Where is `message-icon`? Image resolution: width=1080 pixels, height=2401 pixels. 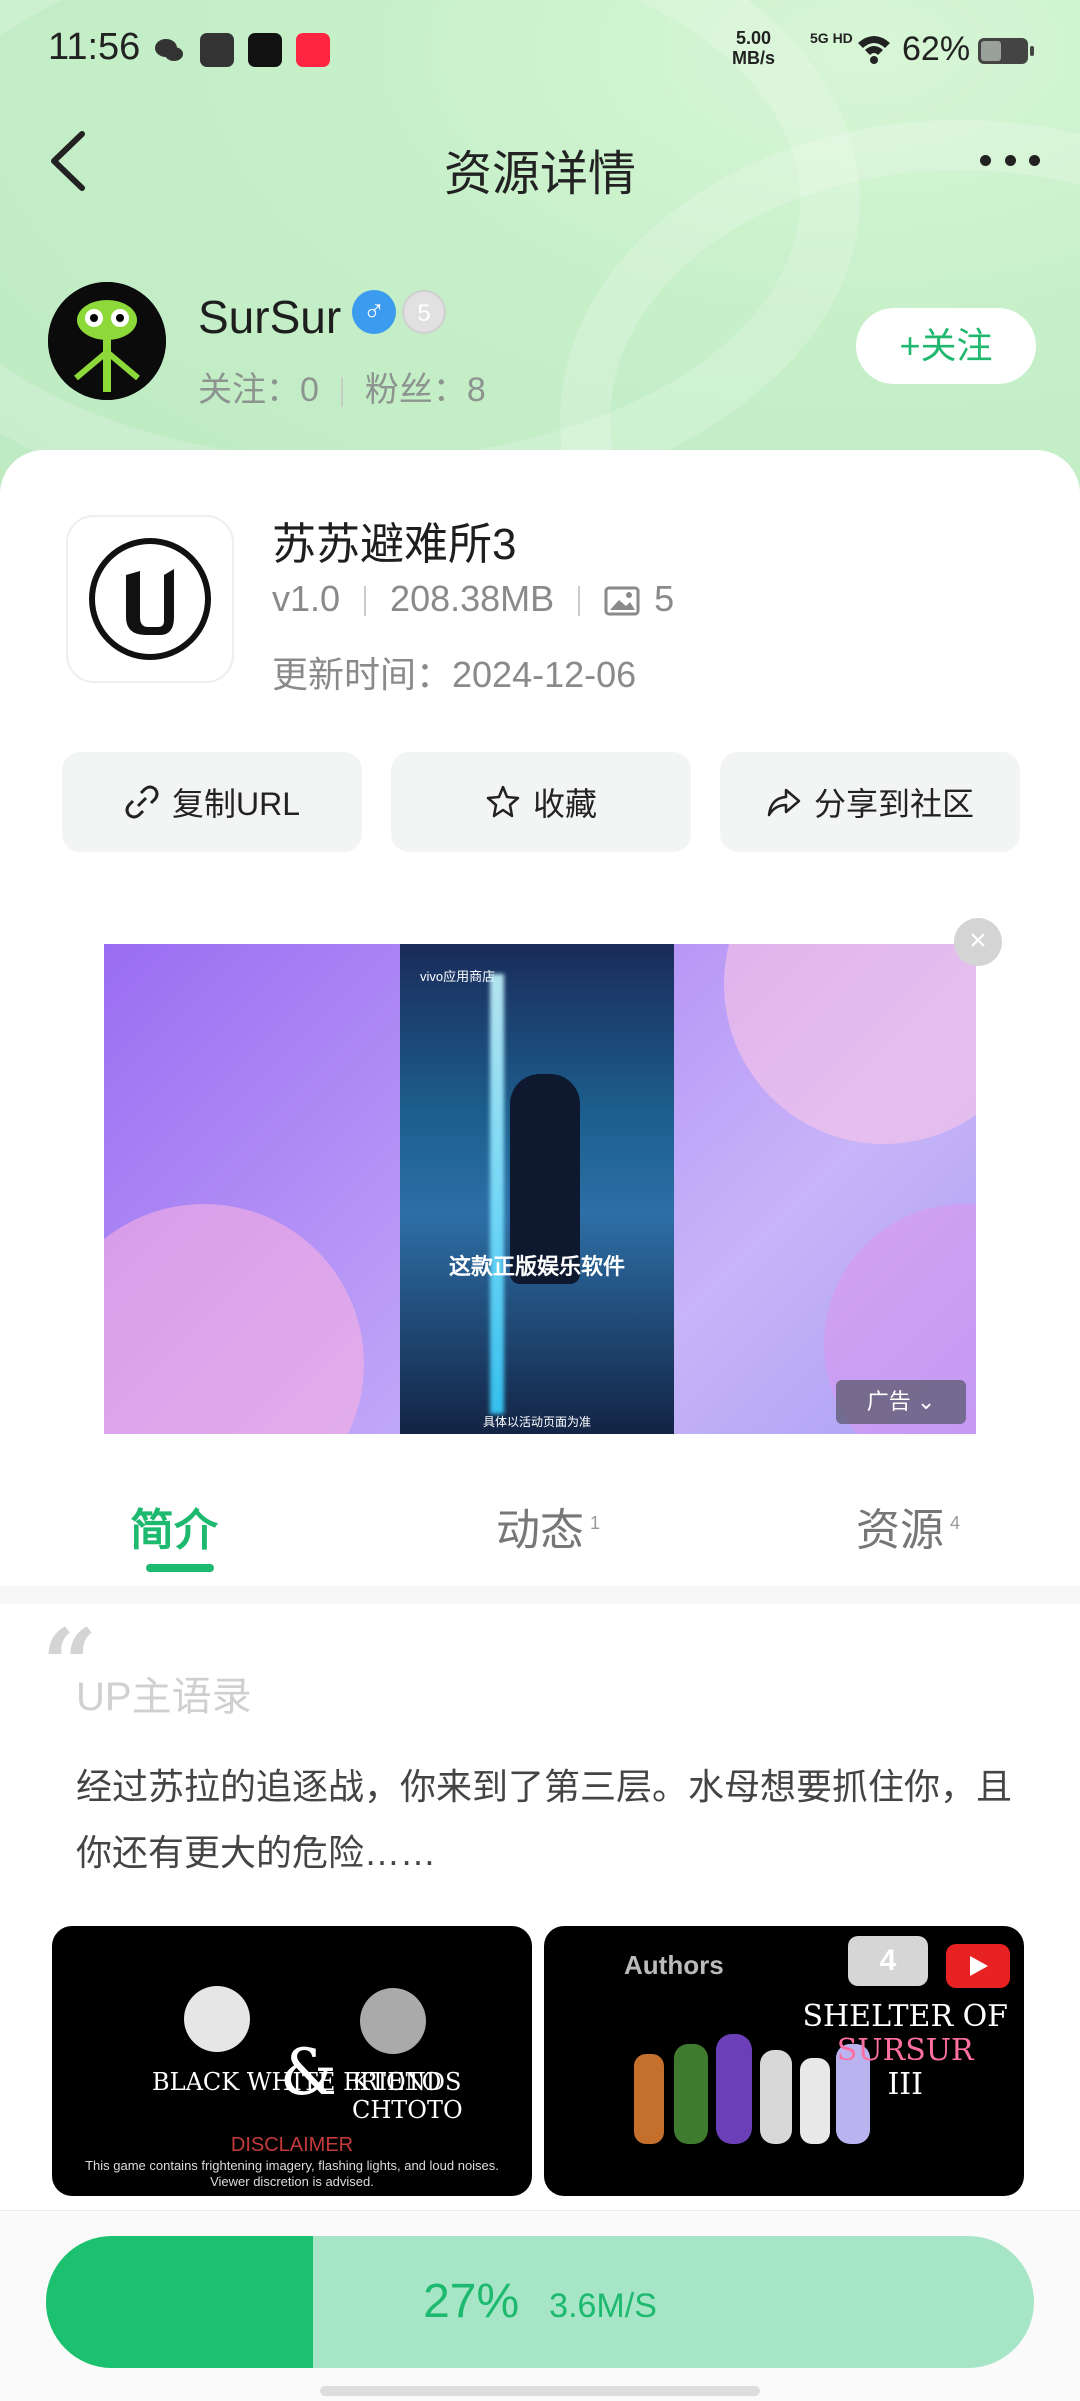 message-icon is located at coordinates (217, 50).